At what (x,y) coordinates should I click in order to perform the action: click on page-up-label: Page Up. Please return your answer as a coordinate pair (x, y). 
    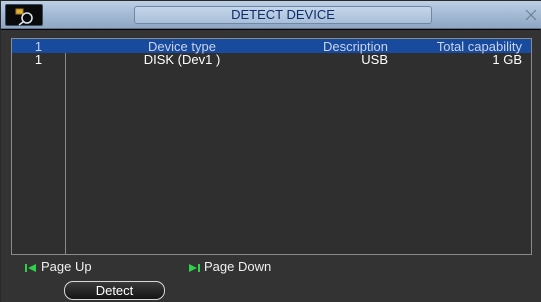
    Looking at the image, I should click on (66, 266).